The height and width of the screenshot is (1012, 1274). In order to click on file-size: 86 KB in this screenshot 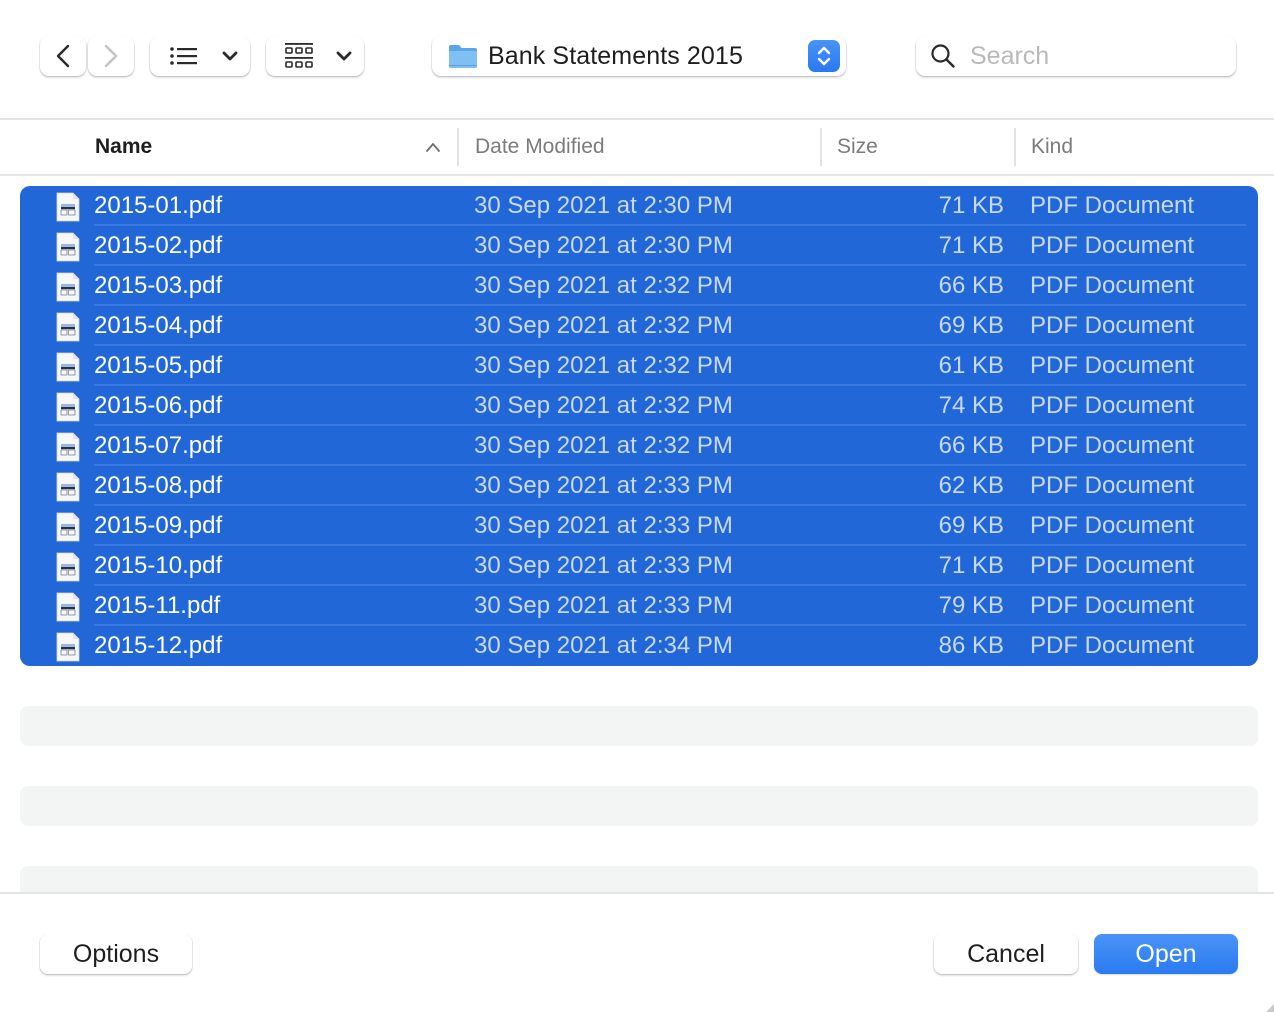, I will do `click(971, 645)`.